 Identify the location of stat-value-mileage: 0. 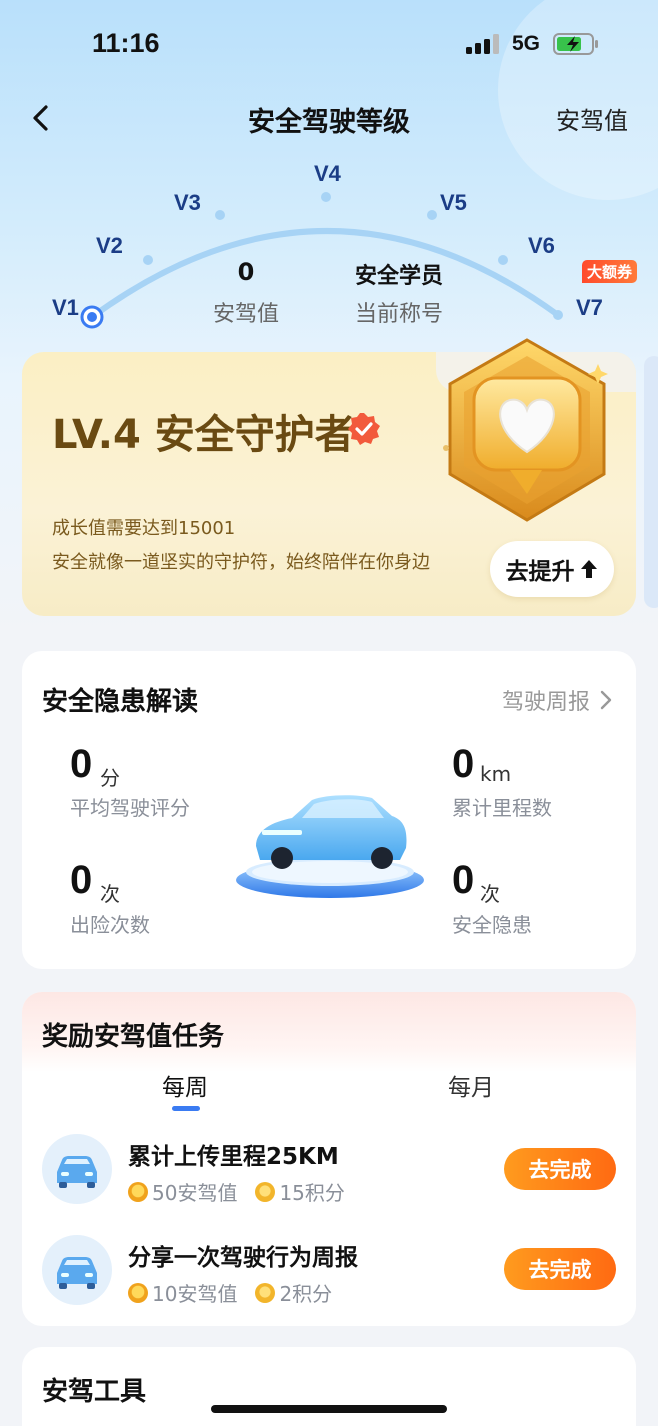
(463, 764).